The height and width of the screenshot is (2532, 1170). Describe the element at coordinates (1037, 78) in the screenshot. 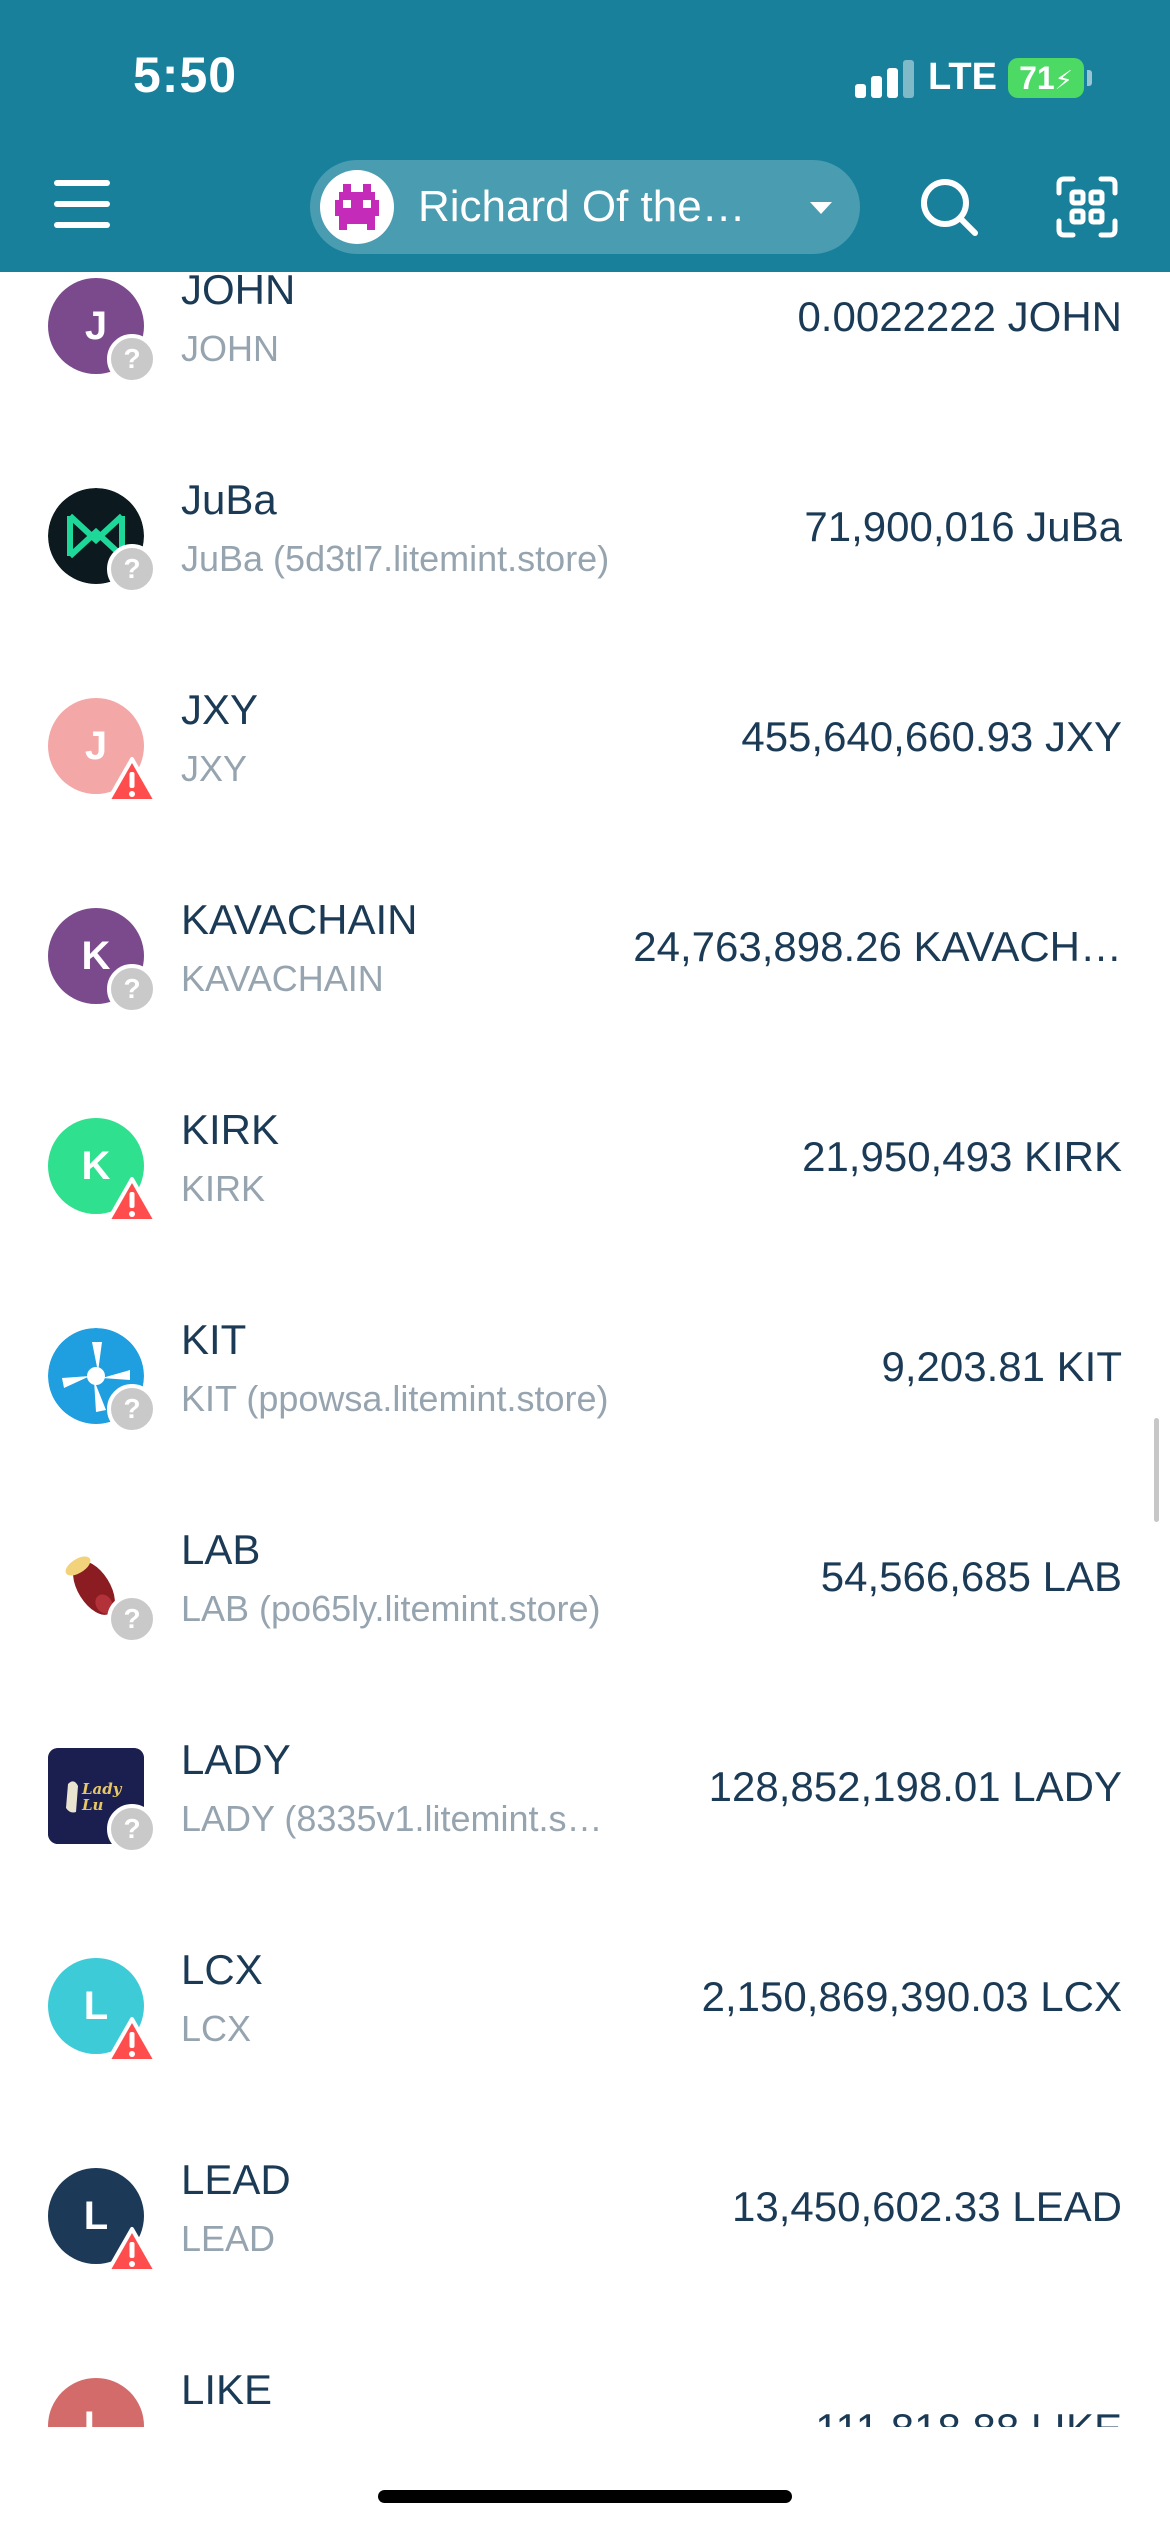

I see `battery-level: 71` at that location.